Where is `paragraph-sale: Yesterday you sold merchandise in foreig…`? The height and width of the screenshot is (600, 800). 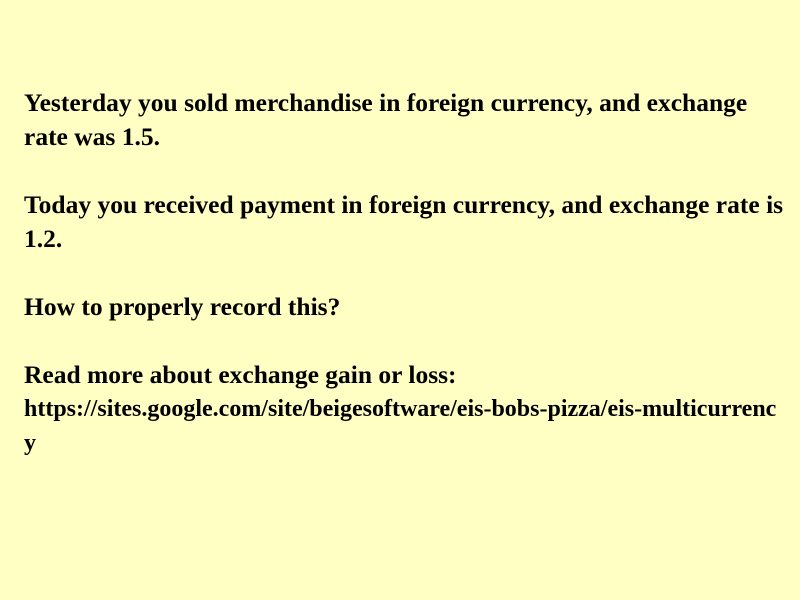
paragraph-sale: Yesterday you sold merchandise in foreig… is located at coordinates (386, 119).